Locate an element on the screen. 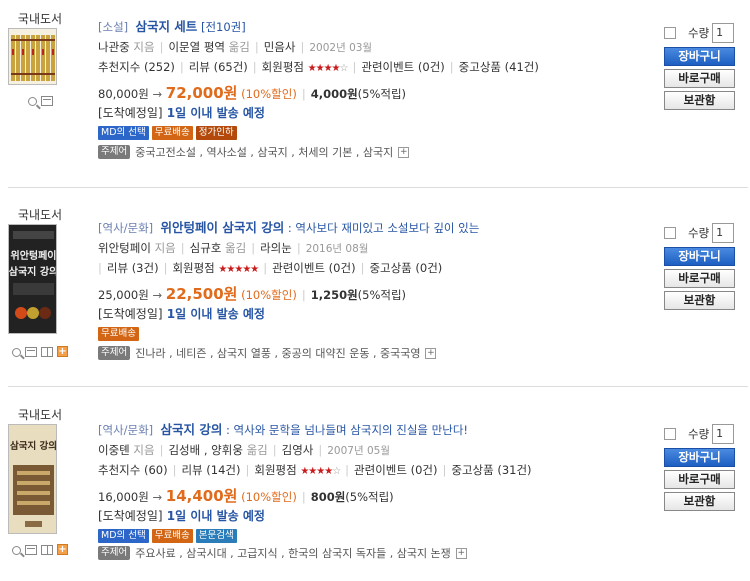 The width and height of the screenshot is (750, 581). price-drop-badge: 정가인하 is located at coordinates (216, 133).